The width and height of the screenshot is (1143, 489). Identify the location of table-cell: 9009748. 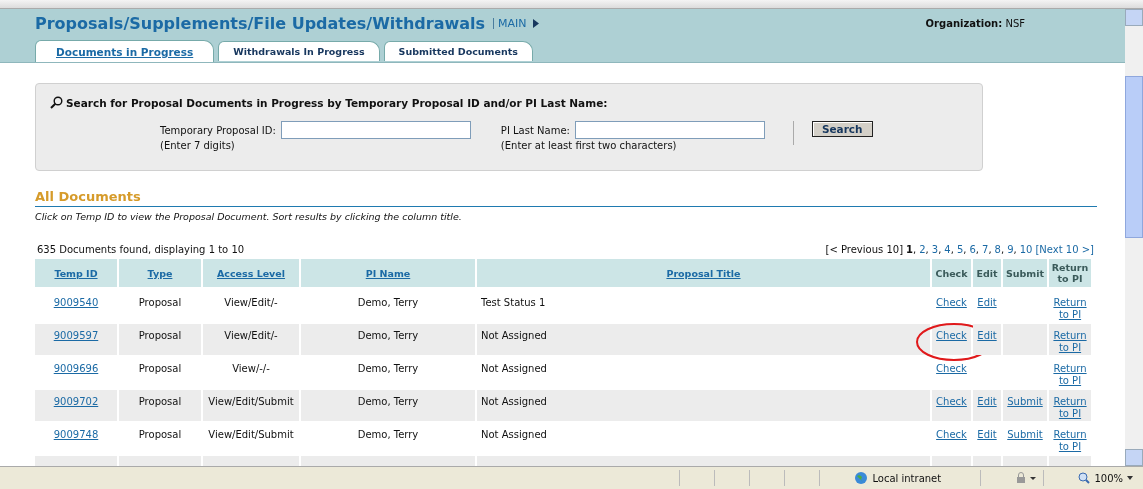
(76, 438).